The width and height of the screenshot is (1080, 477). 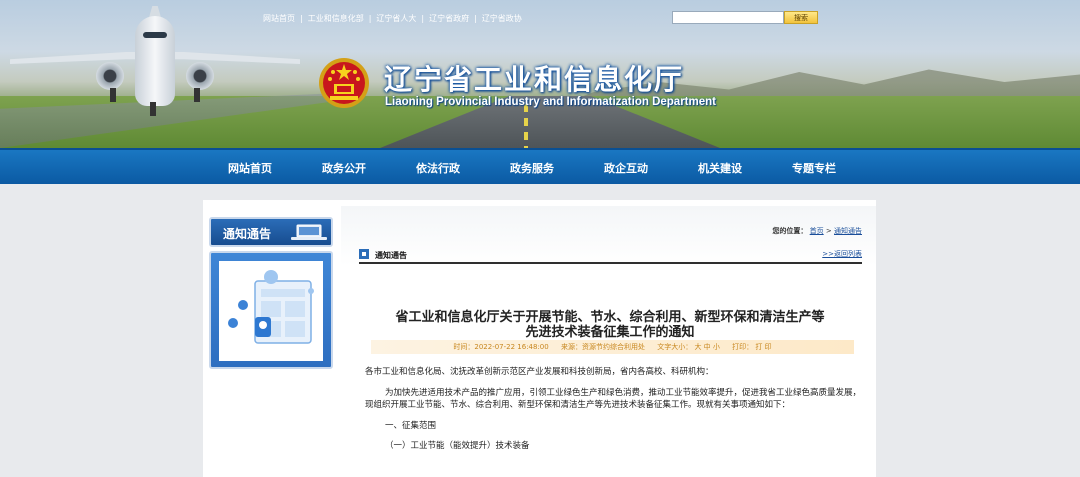 I want to click on search-input, so click(x=728, y=17).